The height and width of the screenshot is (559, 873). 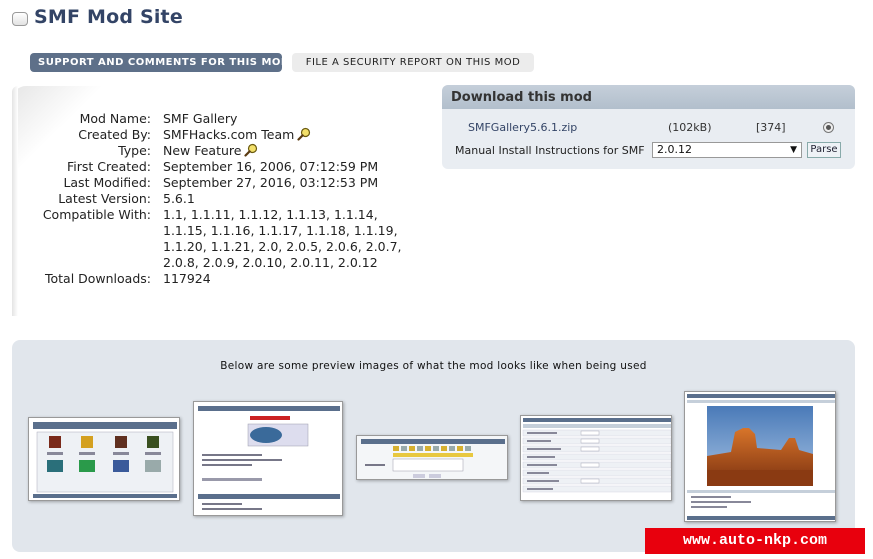 I want to click on manual-install-label: Manual Install Instructions for SMF, so click(x=550, y=150).